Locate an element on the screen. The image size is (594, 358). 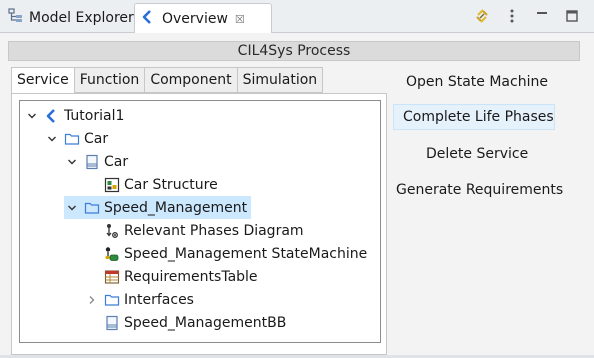
tree-item-requirements-table: RequirementsTable is located at coordinates (171, 276).